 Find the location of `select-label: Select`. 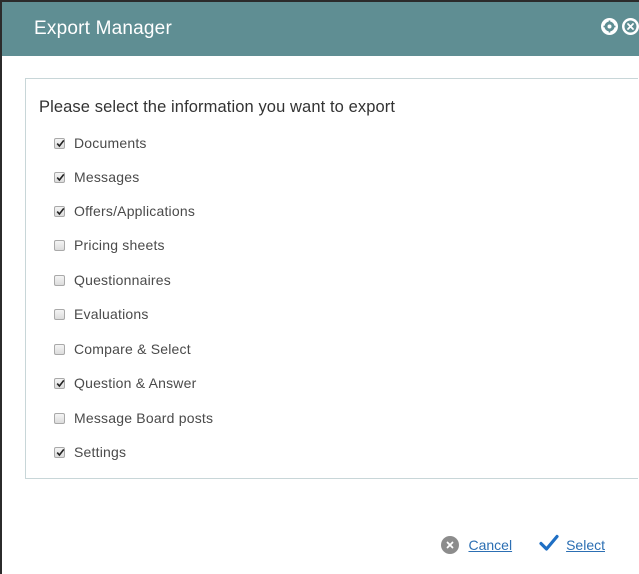

select-label: Select is located at coordinates (585, 545).